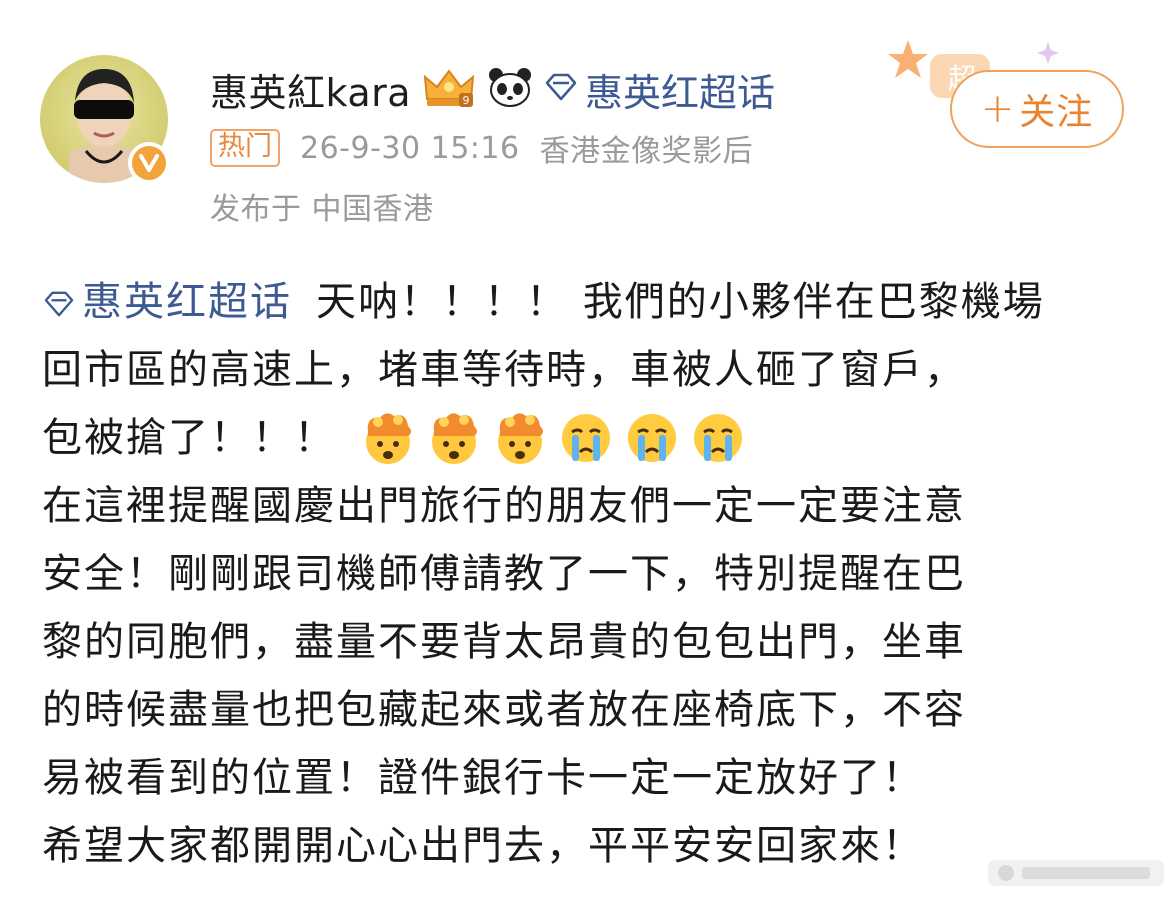 This screenshot has height=897, width=1169. What do you see at coordinates (504, 710) in the screenshot?
I see `post-line: 的時候盡量也把包藏起來或者放在座椅底下，不容` at bounding box center [504, 710].